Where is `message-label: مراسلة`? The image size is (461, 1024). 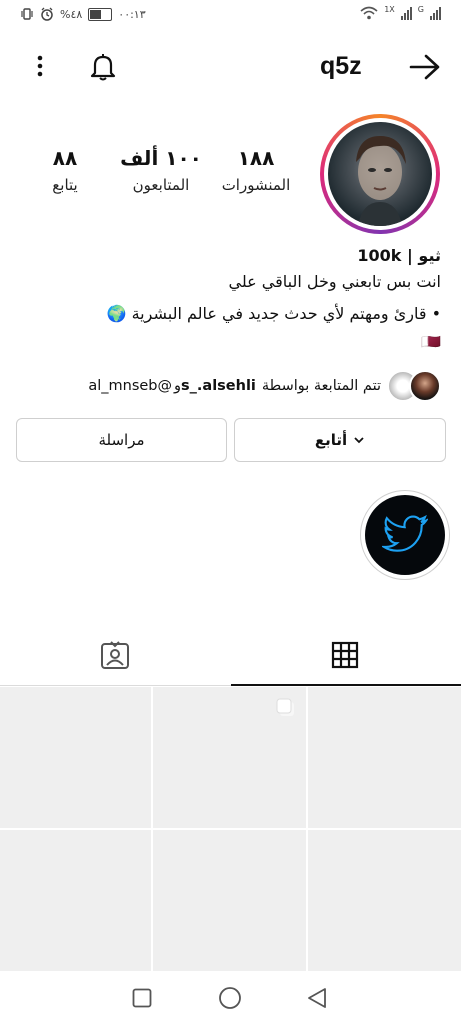
message-label: مراسلة is located at coordinates (121, 440).